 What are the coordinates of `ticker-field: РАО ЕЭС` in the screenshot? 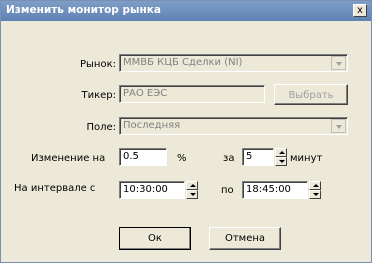 It's located at (192, 94).